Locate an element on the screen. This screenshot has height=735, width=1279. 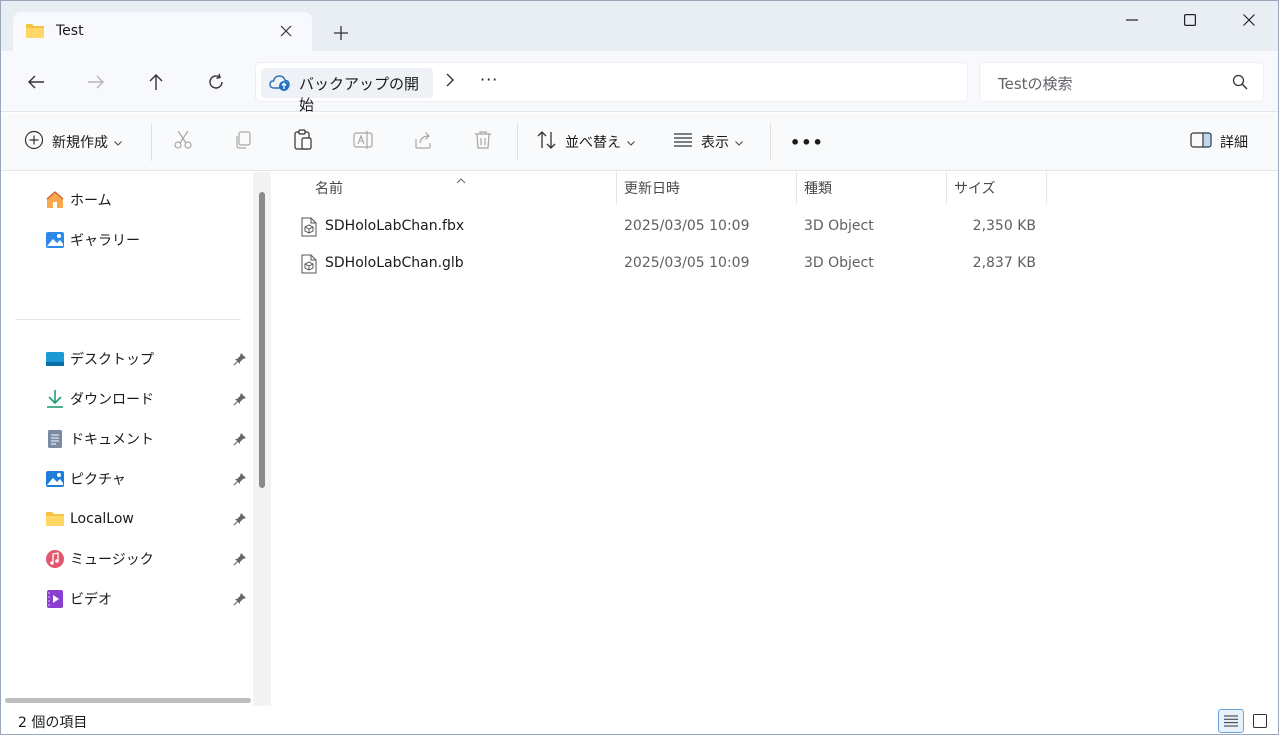
tab-title: Test is located at coordinates (70, 31).